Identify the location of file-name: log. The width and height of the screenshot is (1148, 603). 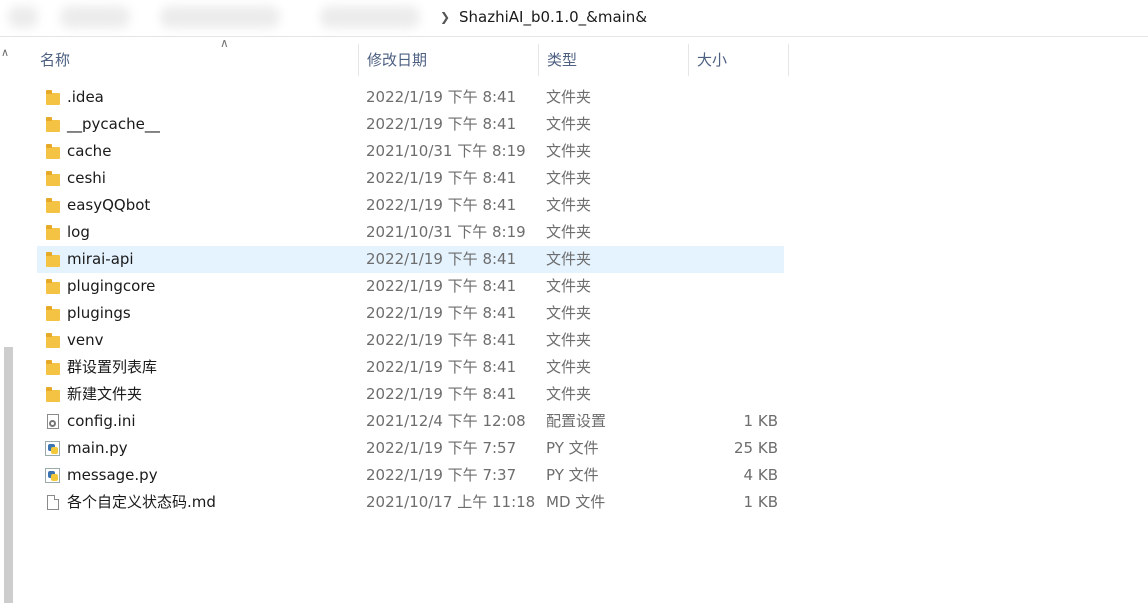
(78, 232).